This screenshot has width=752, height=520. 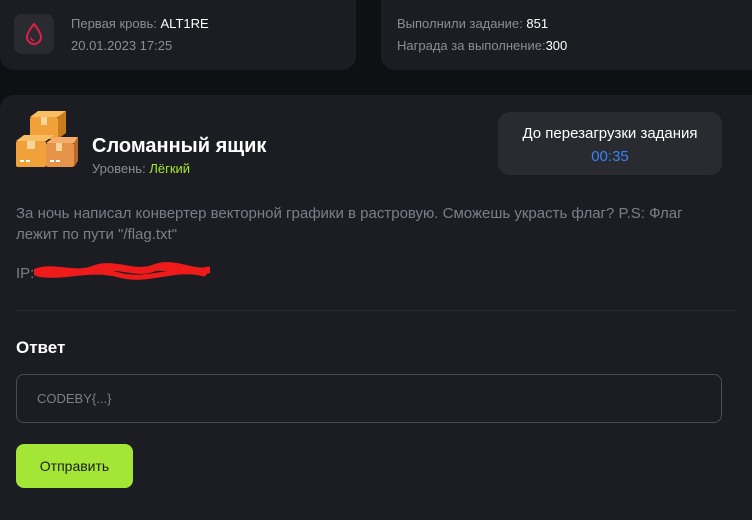 What do you see at coordinates (119, 168) in the screenshot?
I see `level-label: Уровень:` at bounding box center [119, 168].